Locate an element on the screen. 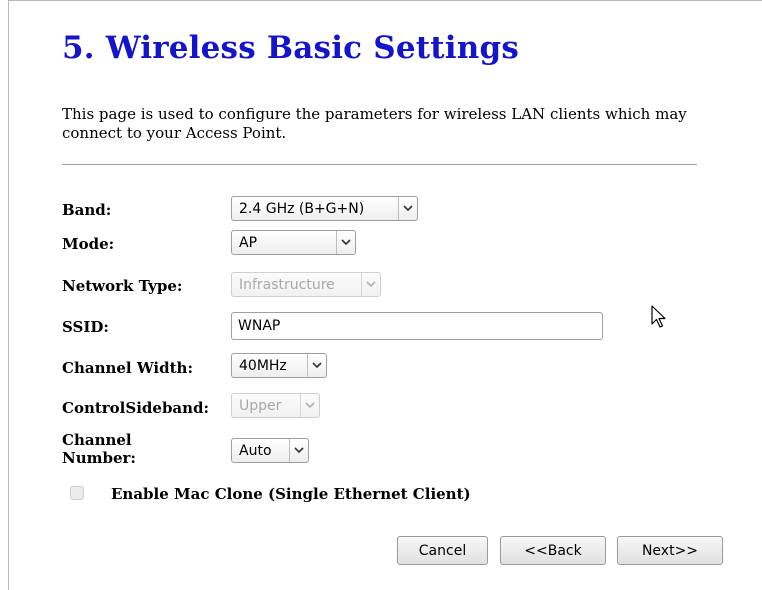  back-button: <<Back is located at coordinates (553, 550).